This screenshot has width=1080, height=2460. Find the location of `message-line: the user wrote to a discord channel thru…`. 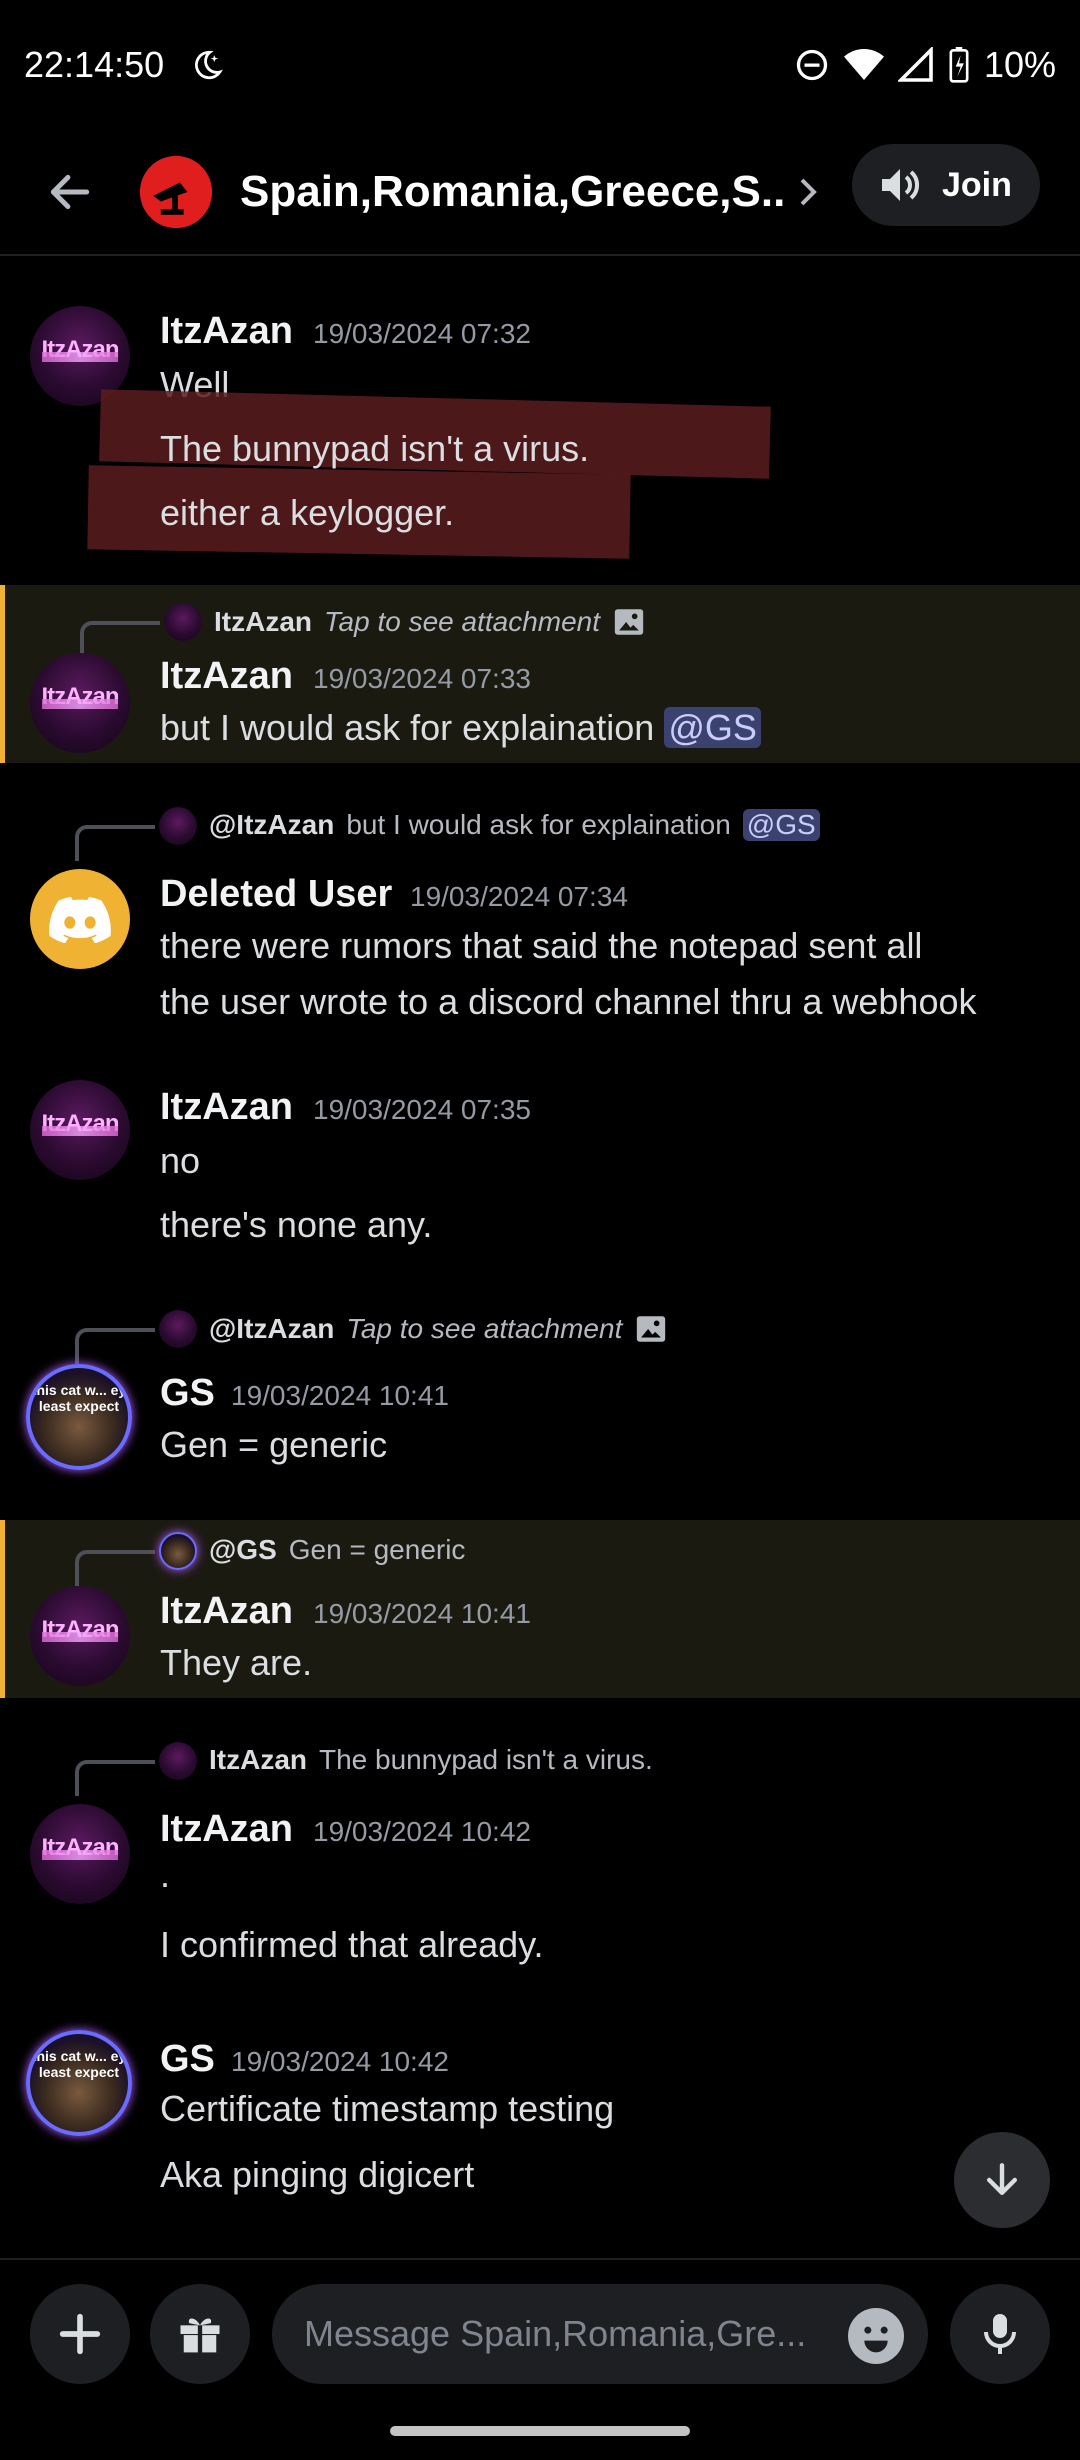

message-line: the user wrote to a discord channel thru… is located at coordinates (568, 1001).